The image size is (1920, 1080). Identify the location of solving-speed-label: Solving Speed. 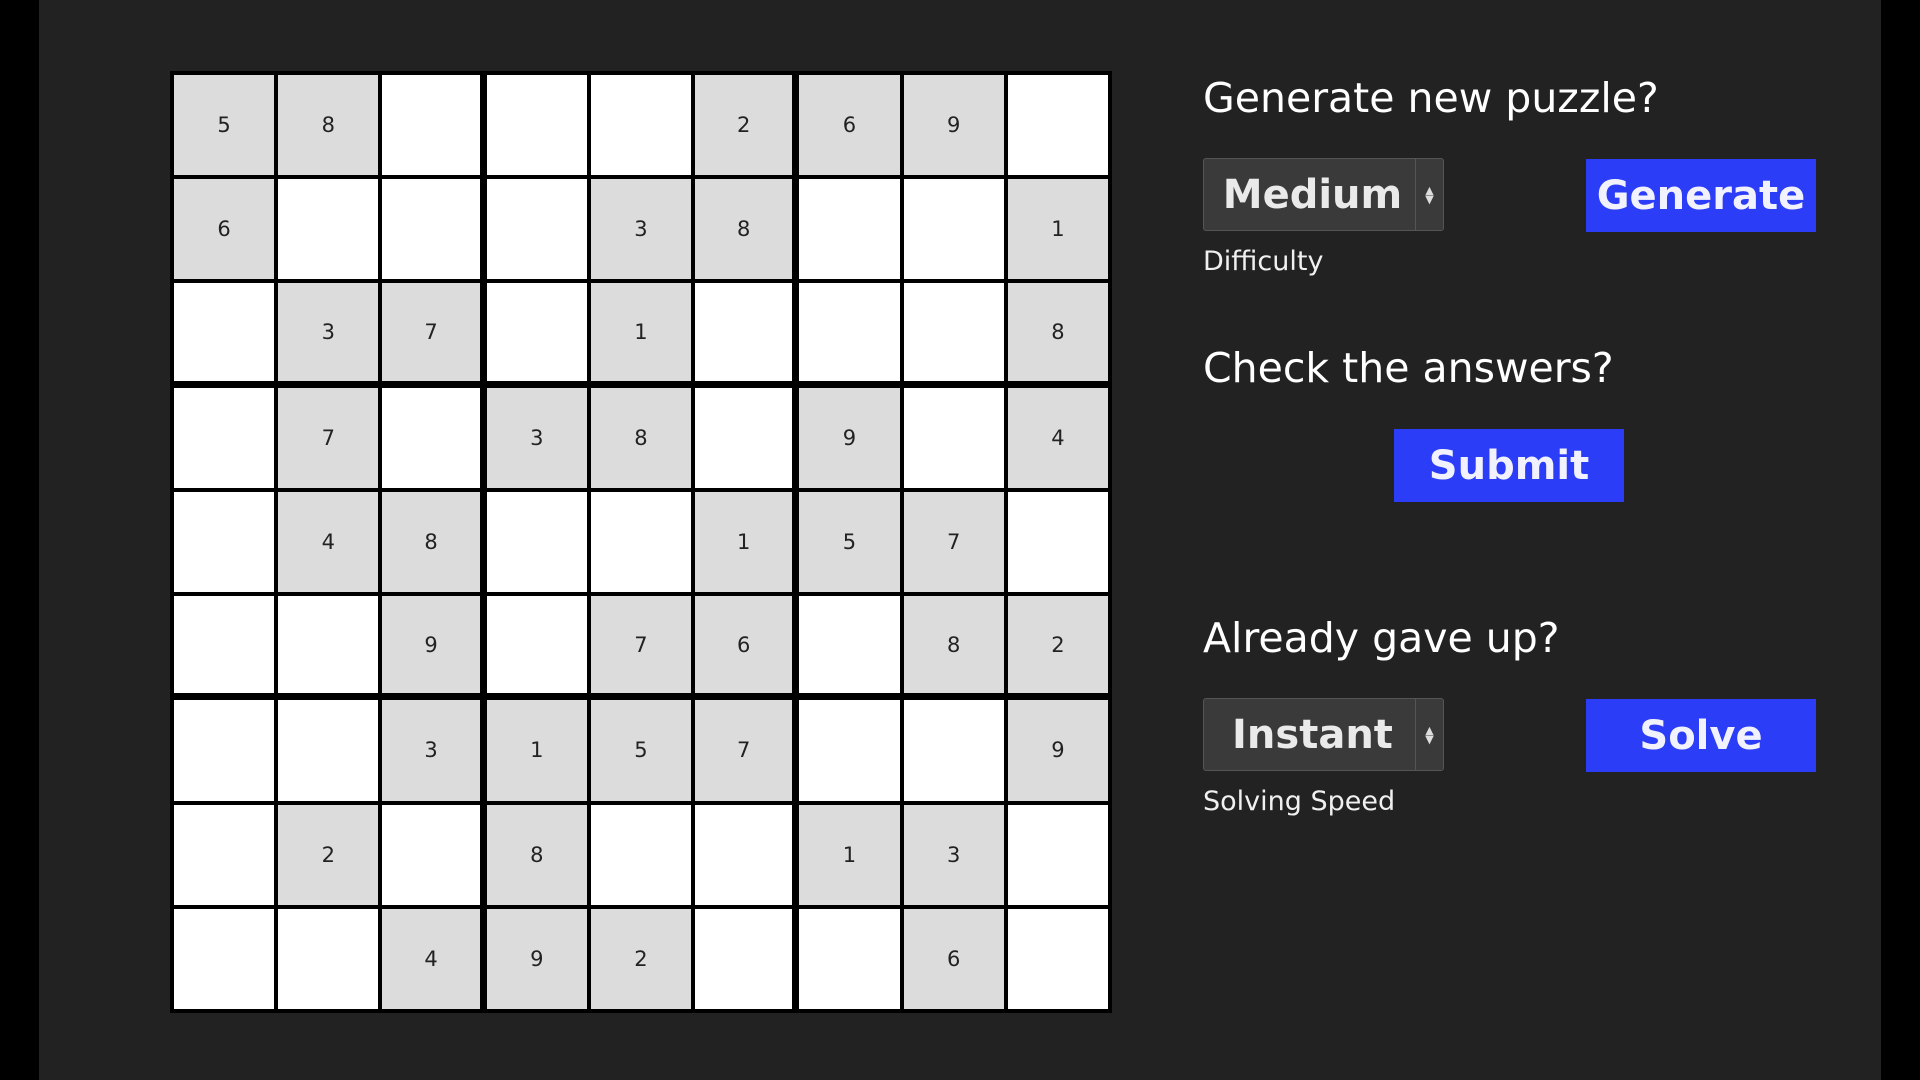
(1299, 801).